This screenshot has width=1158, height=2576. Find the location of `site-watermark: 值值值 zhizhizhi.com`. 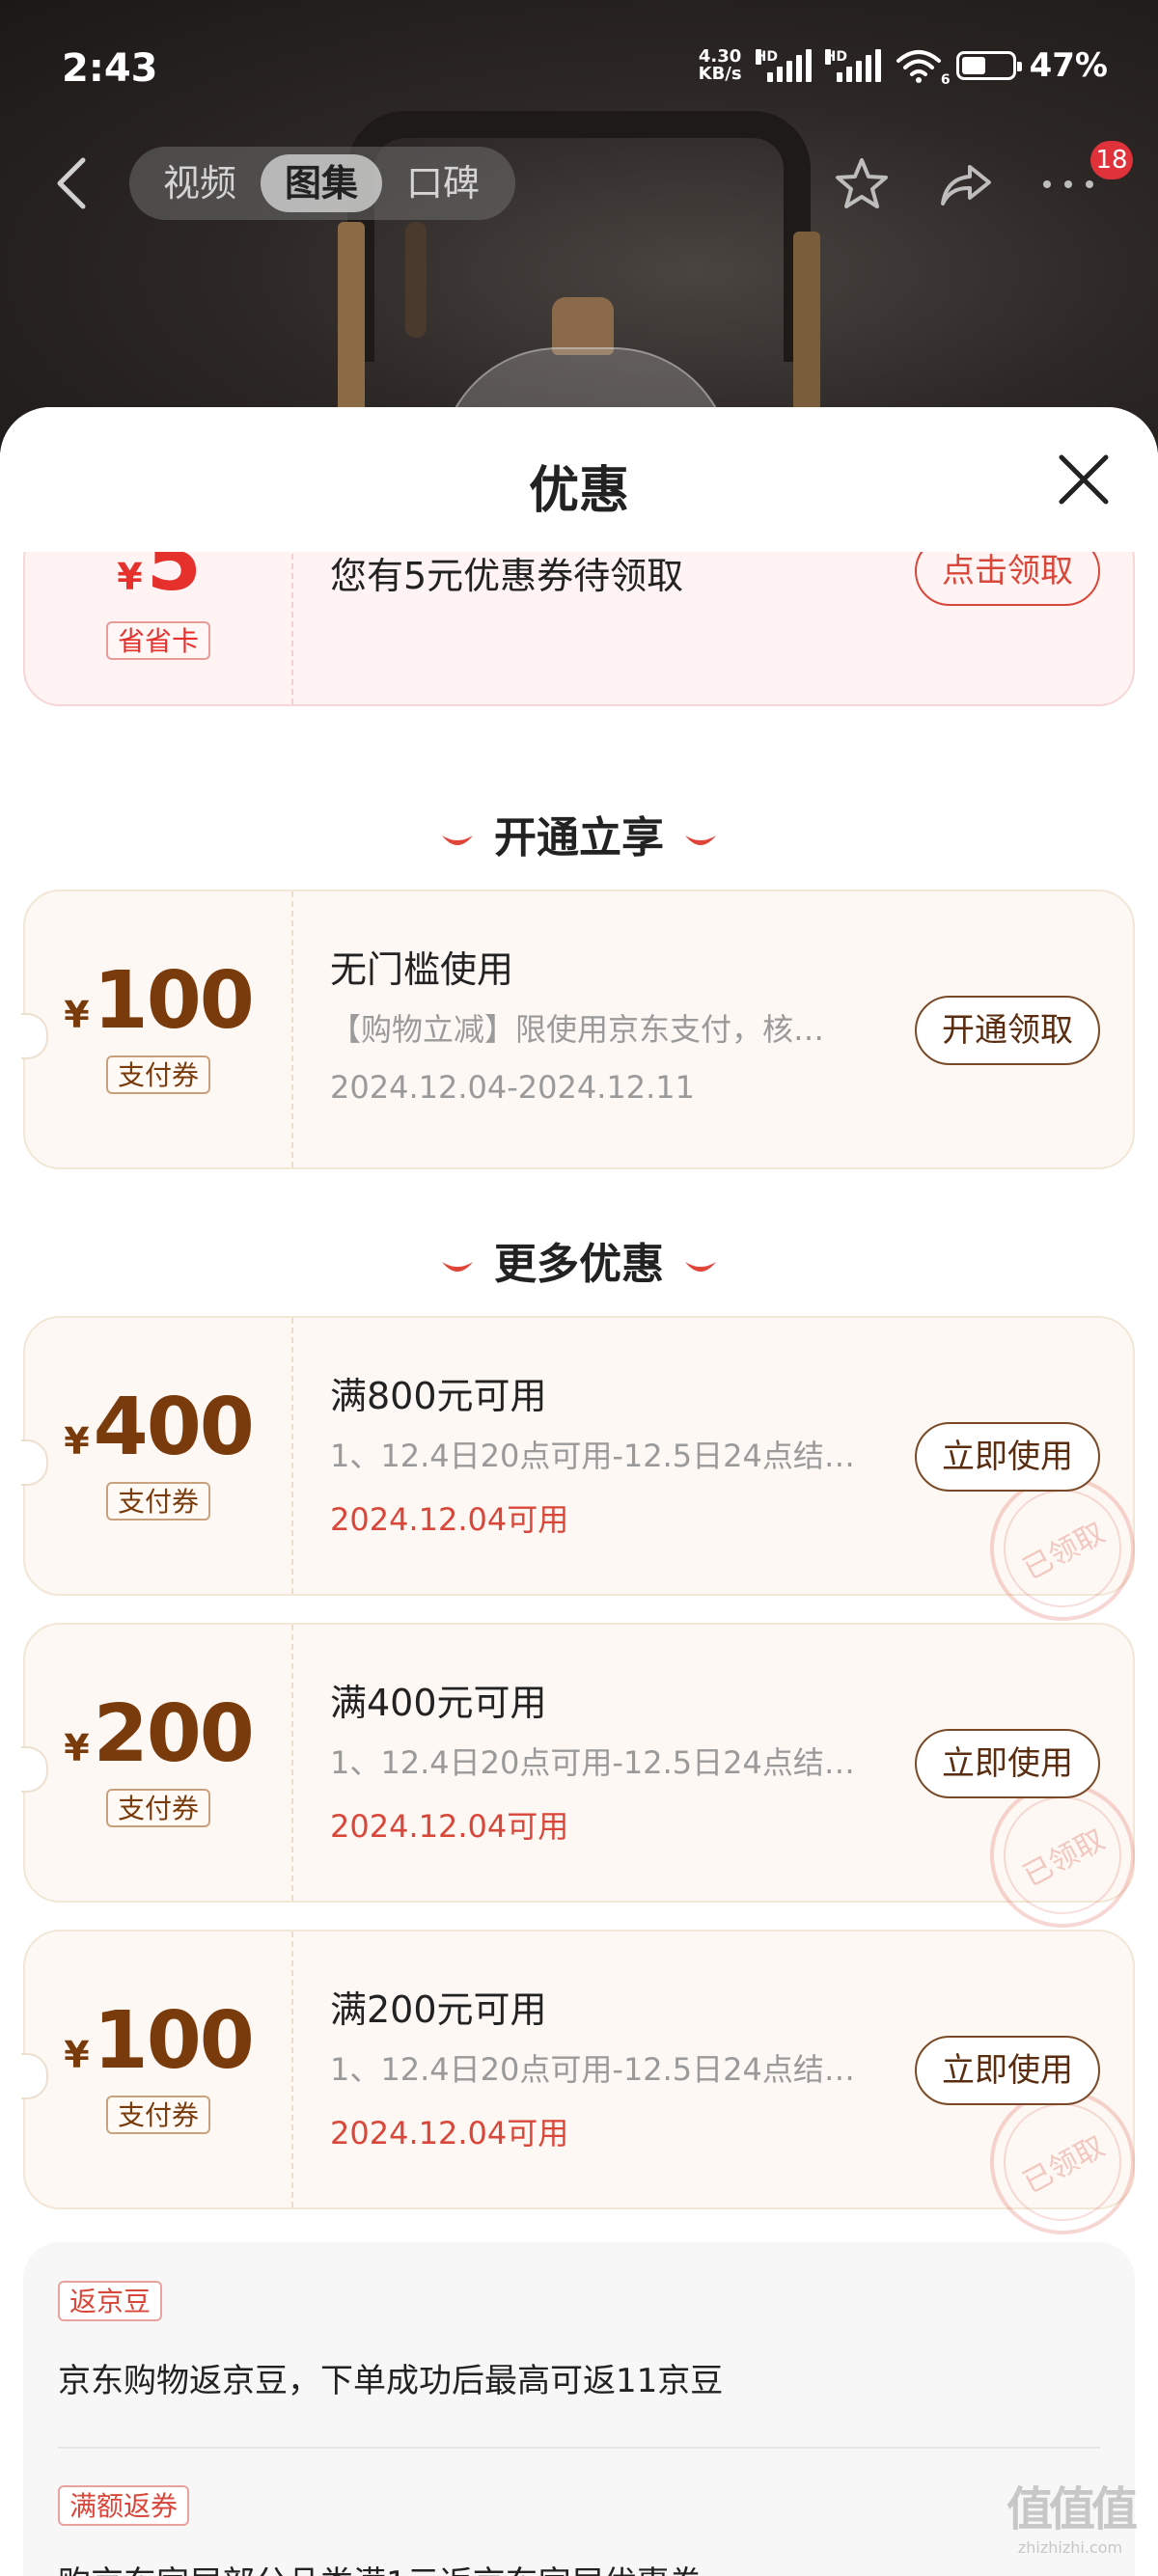

site-watermark: 值值值 zhizhizhi.com is located at coordinates (1072, 2520).